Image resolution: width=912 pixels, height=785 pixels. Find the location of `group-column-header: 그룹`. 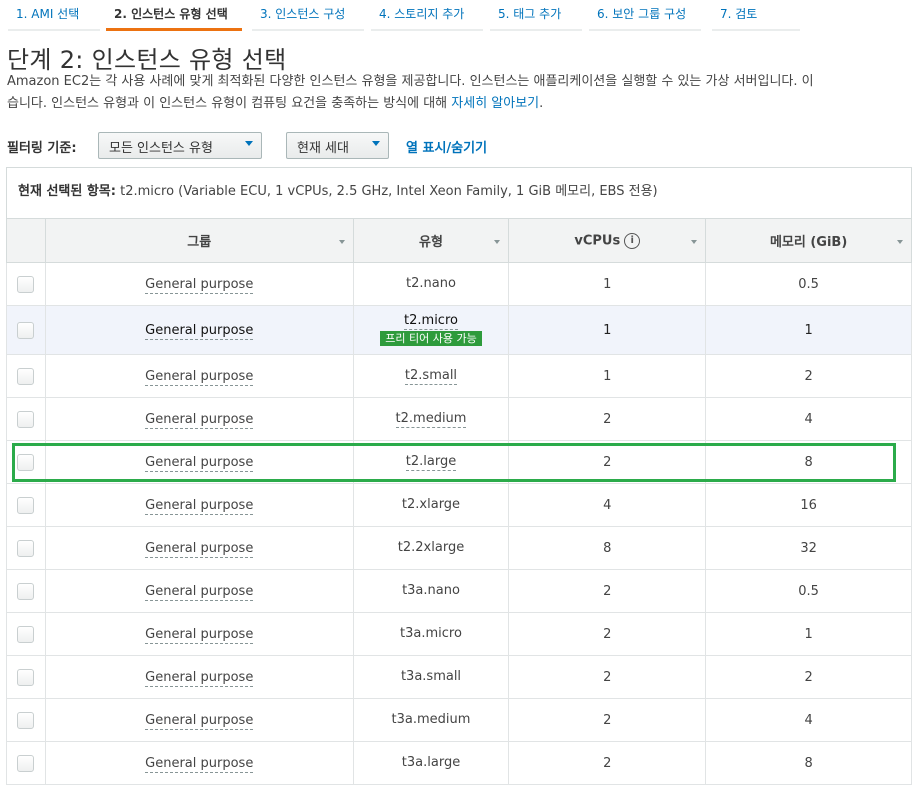

group-column-header: 그룹 is located at coordinates (199, 240).